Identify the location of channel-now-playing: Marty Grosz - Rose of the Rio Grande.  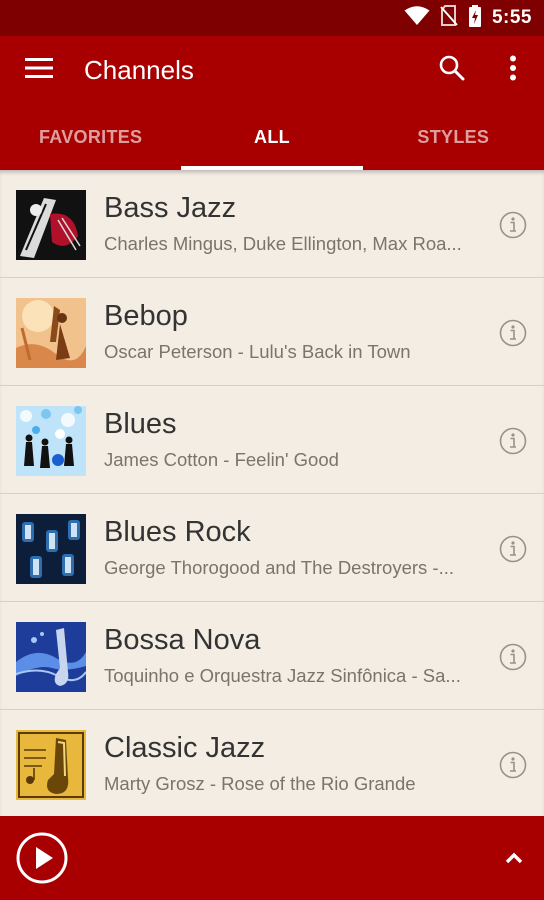
(260, 783).